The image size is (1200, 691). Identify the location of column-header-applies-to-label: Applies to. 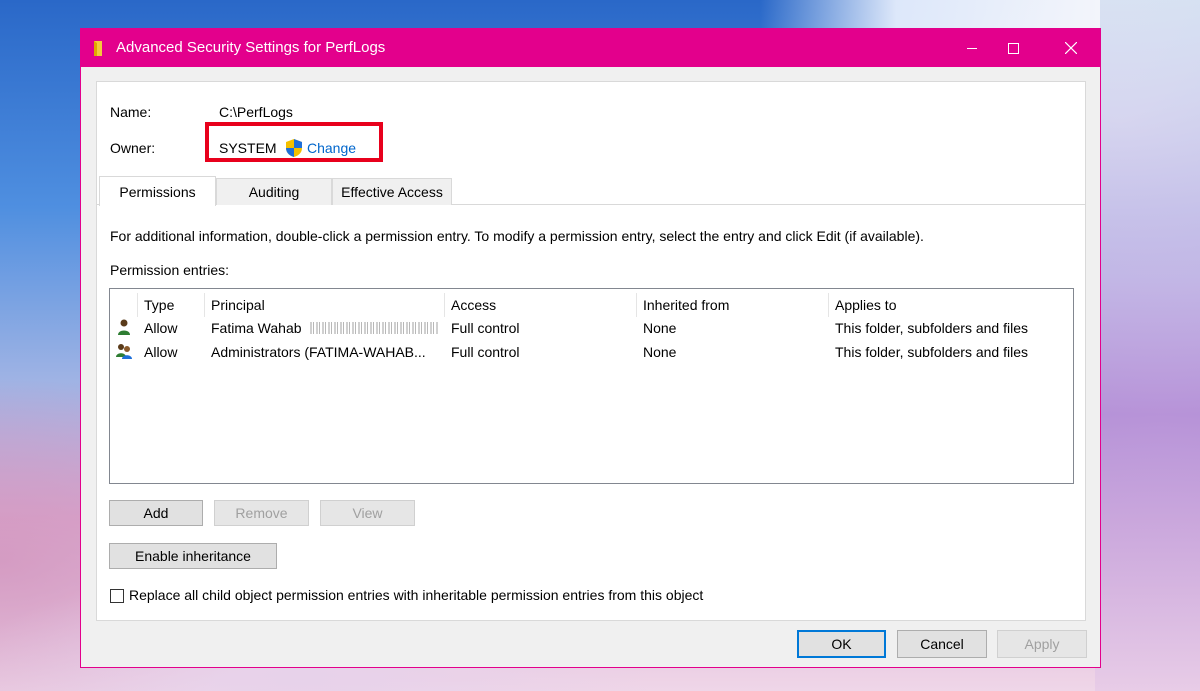
(865, 305).